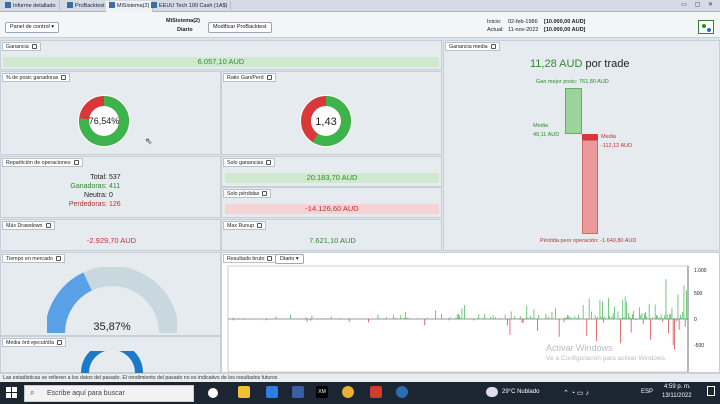 The height and width of the screenshot is (404, 720). Describe the element at coordinates (272, 392) in the screenshot. I see `store-icon` at that location.